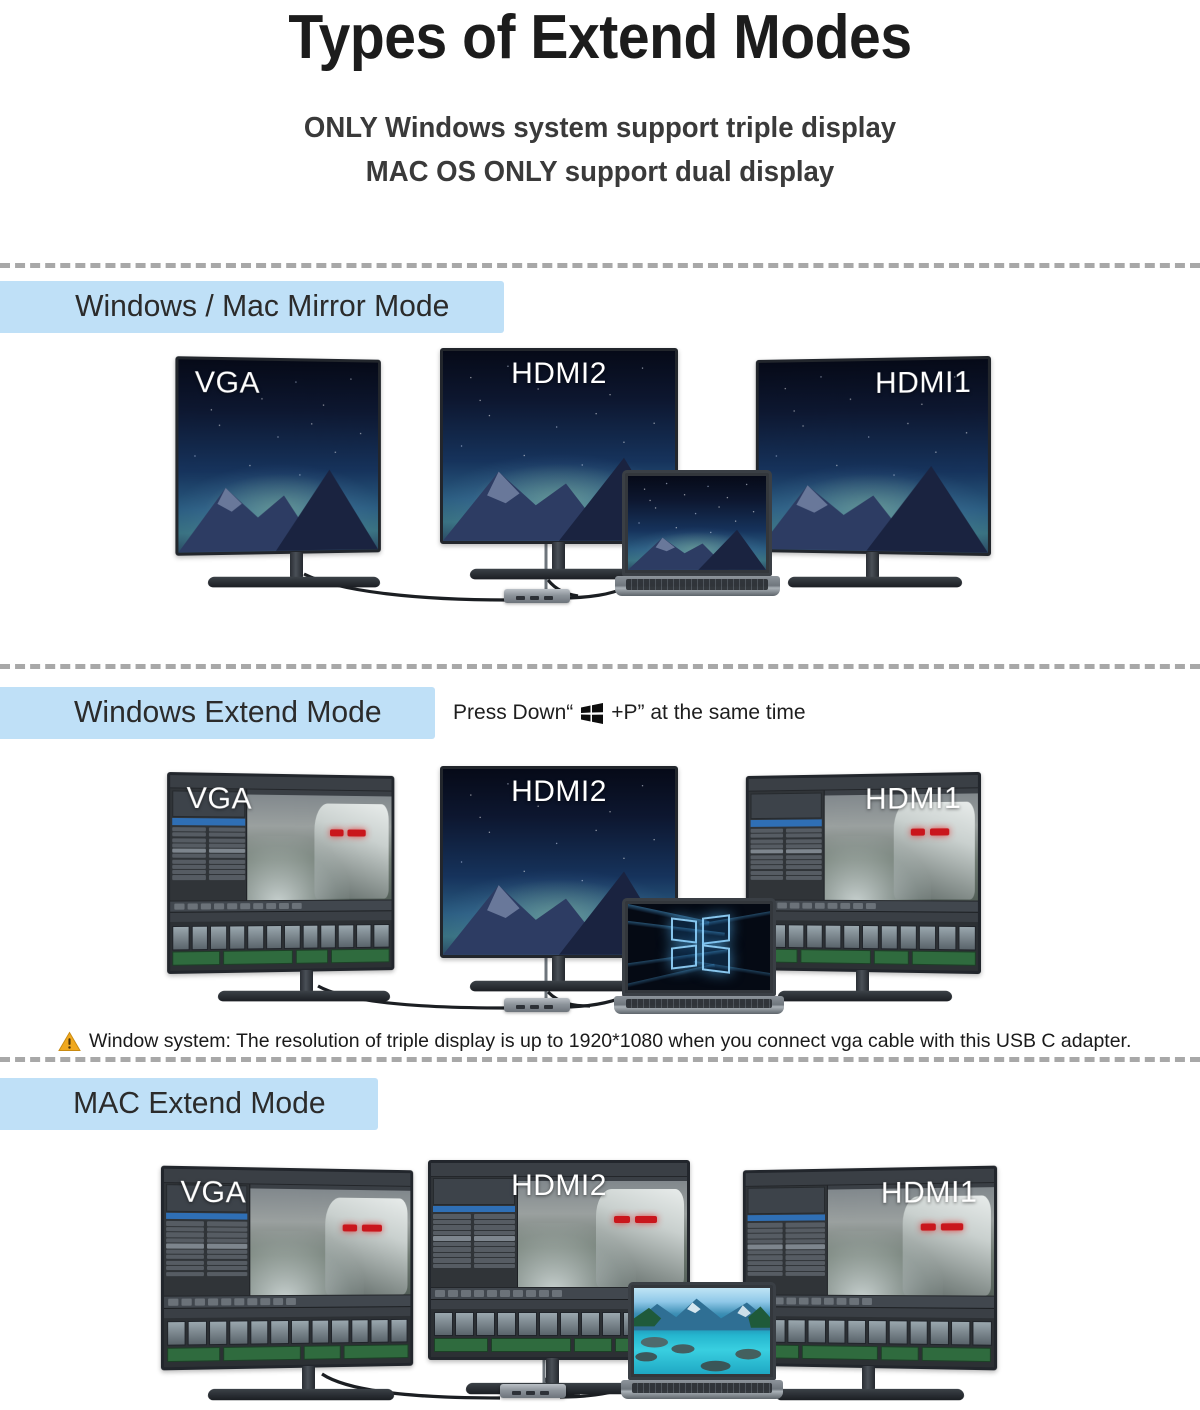  I want to click on monitor-hdmi1-mirror-screen, so click(873, 456).